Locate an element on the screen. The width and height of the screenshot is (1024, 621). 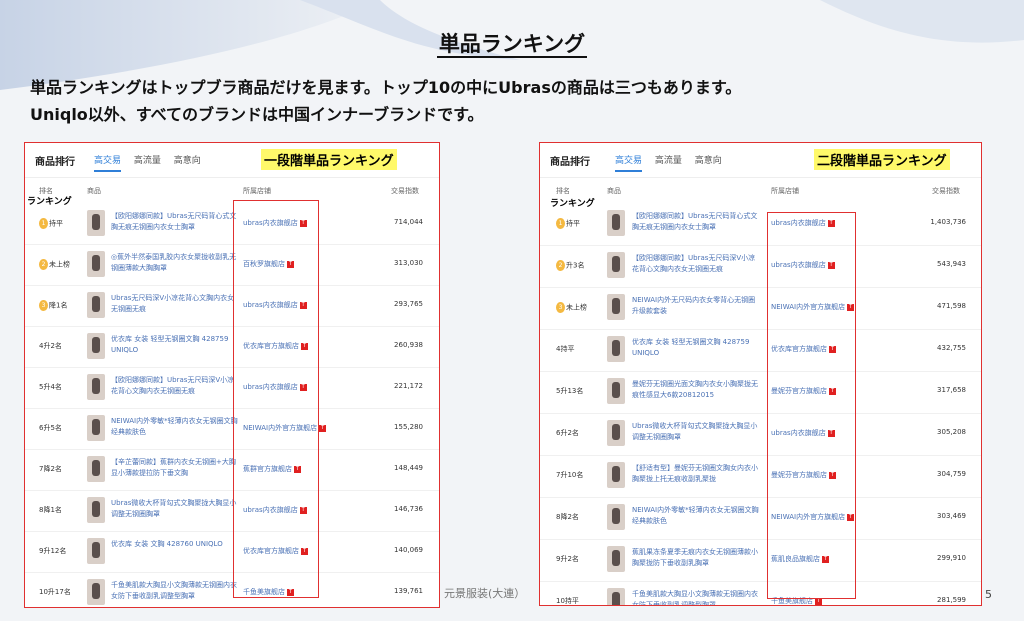
col-product: 商品 is located at coordinates (94, 191).